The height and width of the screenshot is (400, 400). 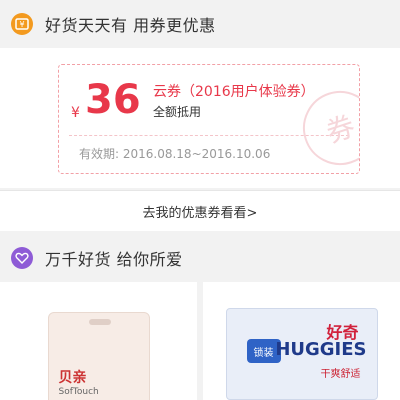 What do you see at coordinates (114, 259) in the screenshot?
I see `section-title-recommend: 万千好货 给你所爱` at bounding box center [114, 259].